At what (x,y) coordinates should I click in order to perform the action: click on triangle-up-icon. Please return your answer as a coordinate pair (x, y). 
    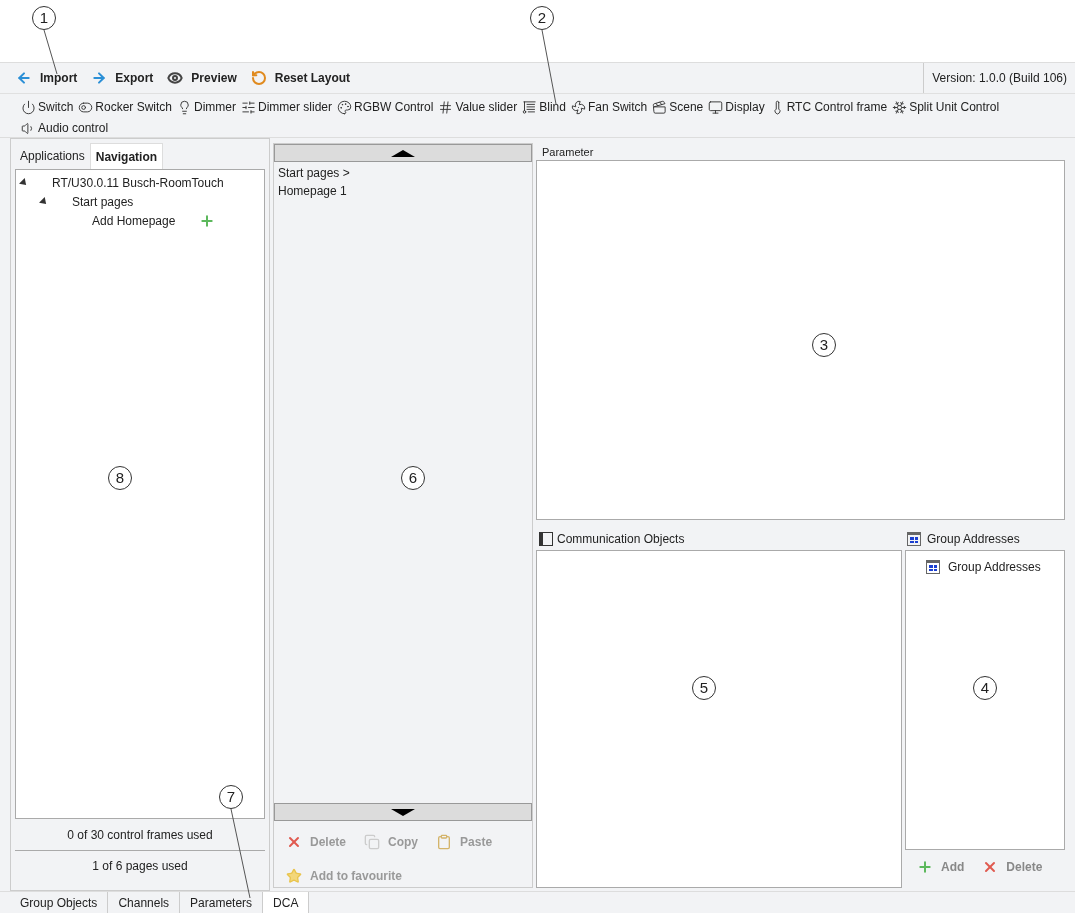
    Looking at the image, I should click on (403, 153).